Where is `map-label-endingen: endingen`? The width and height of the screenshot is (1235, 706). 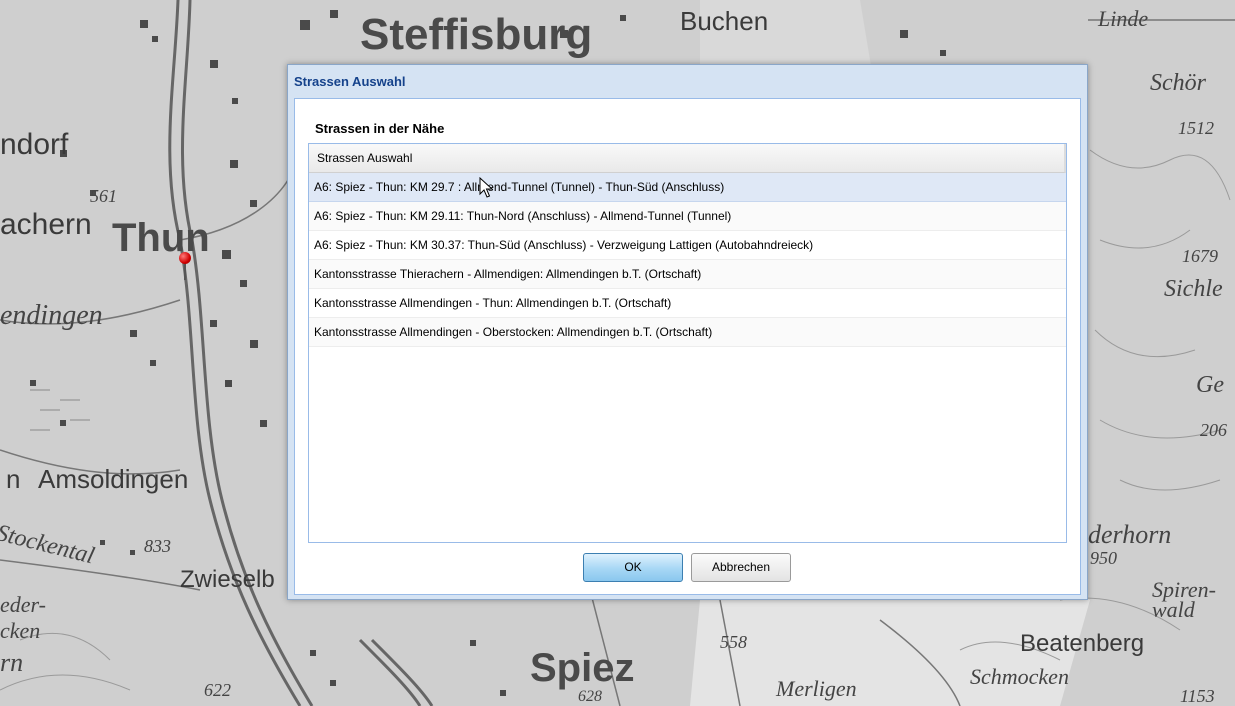
map-label-endingen: endingen is located at coordinates (51, 315).